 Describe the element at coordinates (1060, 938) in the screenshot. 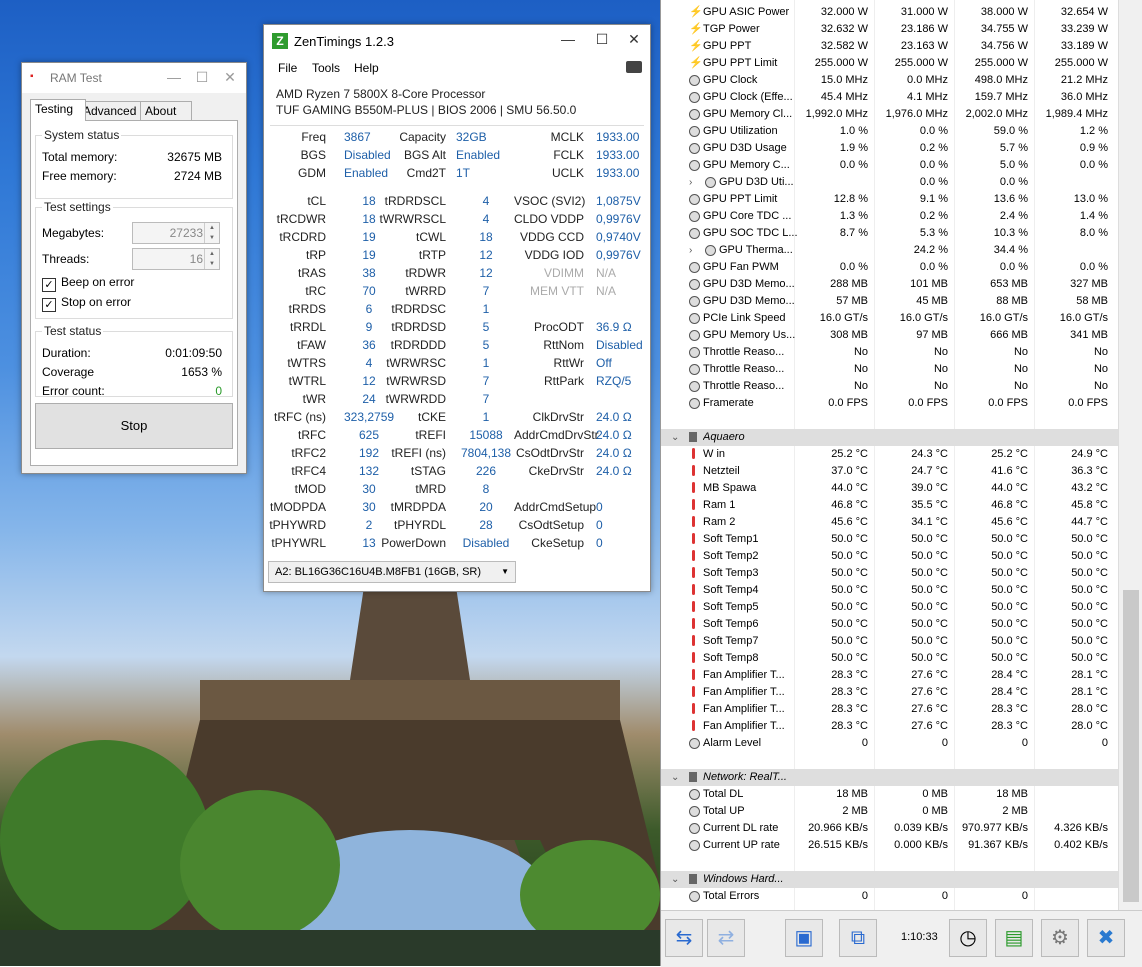

I see `settings-gear-icon: ⚙` at that location.